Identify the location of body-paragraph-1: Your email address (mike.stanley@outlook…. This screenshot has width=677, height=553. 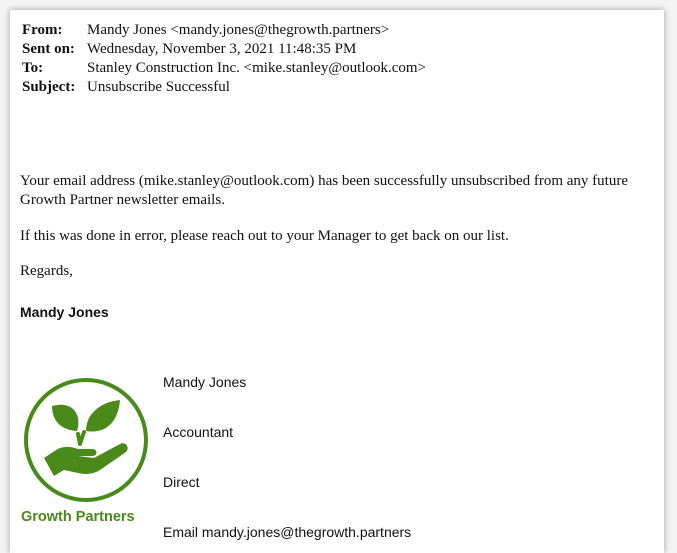
(324, 190).